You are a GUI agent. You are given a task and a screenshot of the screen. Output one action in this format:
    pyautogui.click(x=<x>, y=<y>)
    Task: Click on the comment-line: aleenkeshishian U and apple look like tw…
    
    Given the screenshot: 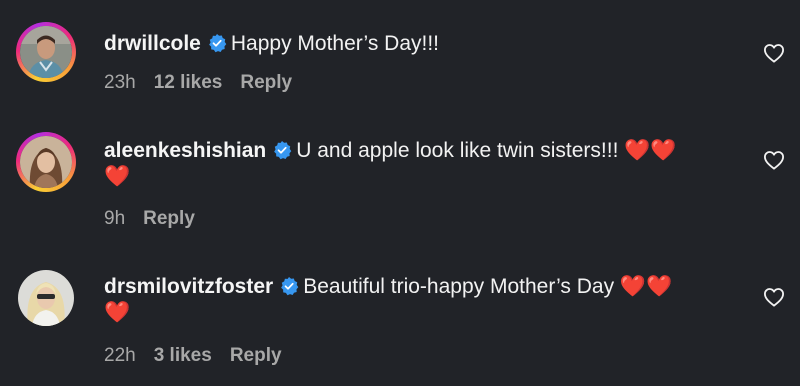 What is the action you would take?
    pyautogui.click(x=390, y=151)
    